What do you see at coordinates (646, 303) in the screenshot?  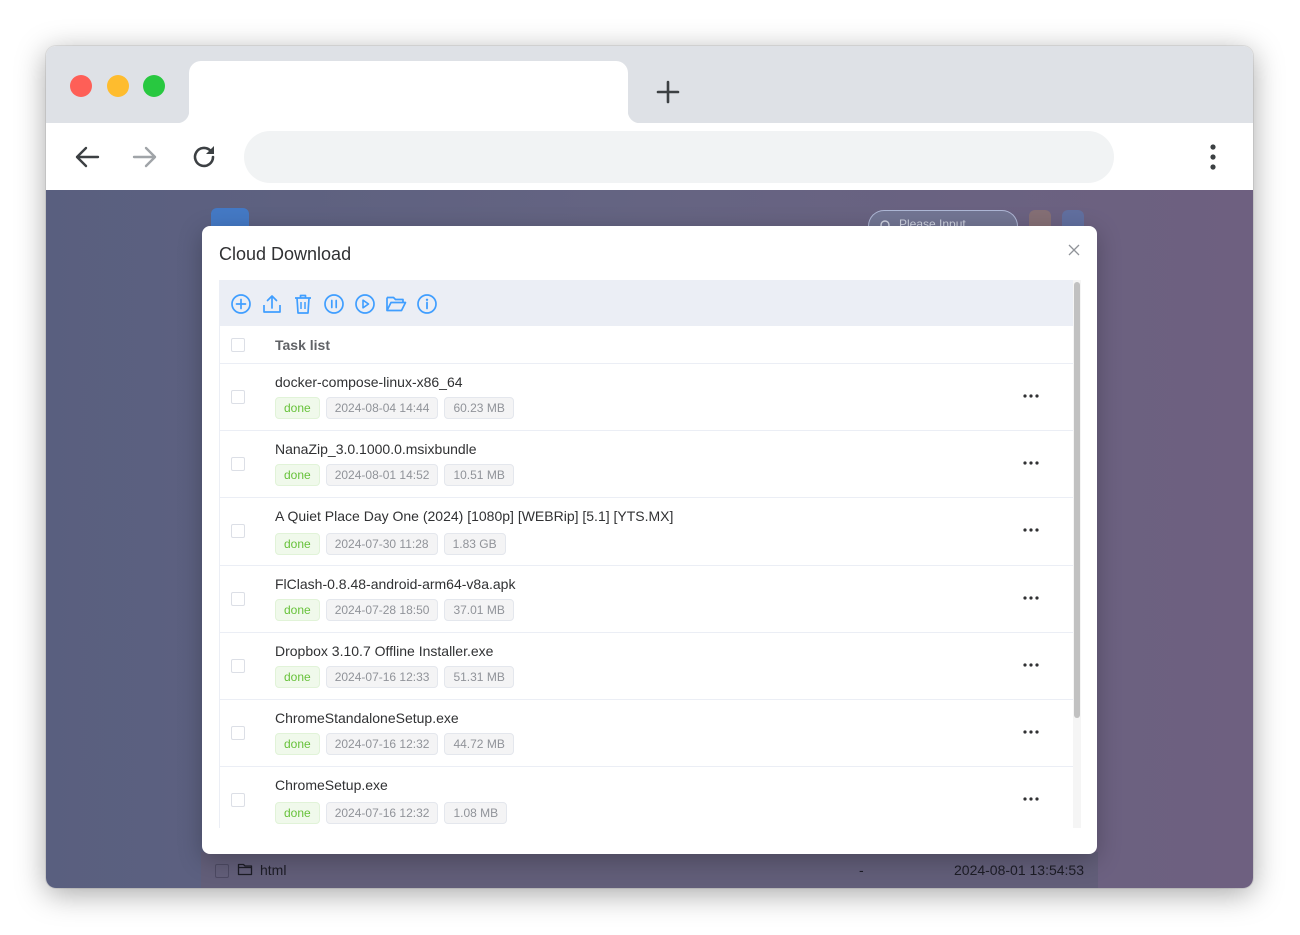 I see `task-toolbar` at bounding box center [646, 303].